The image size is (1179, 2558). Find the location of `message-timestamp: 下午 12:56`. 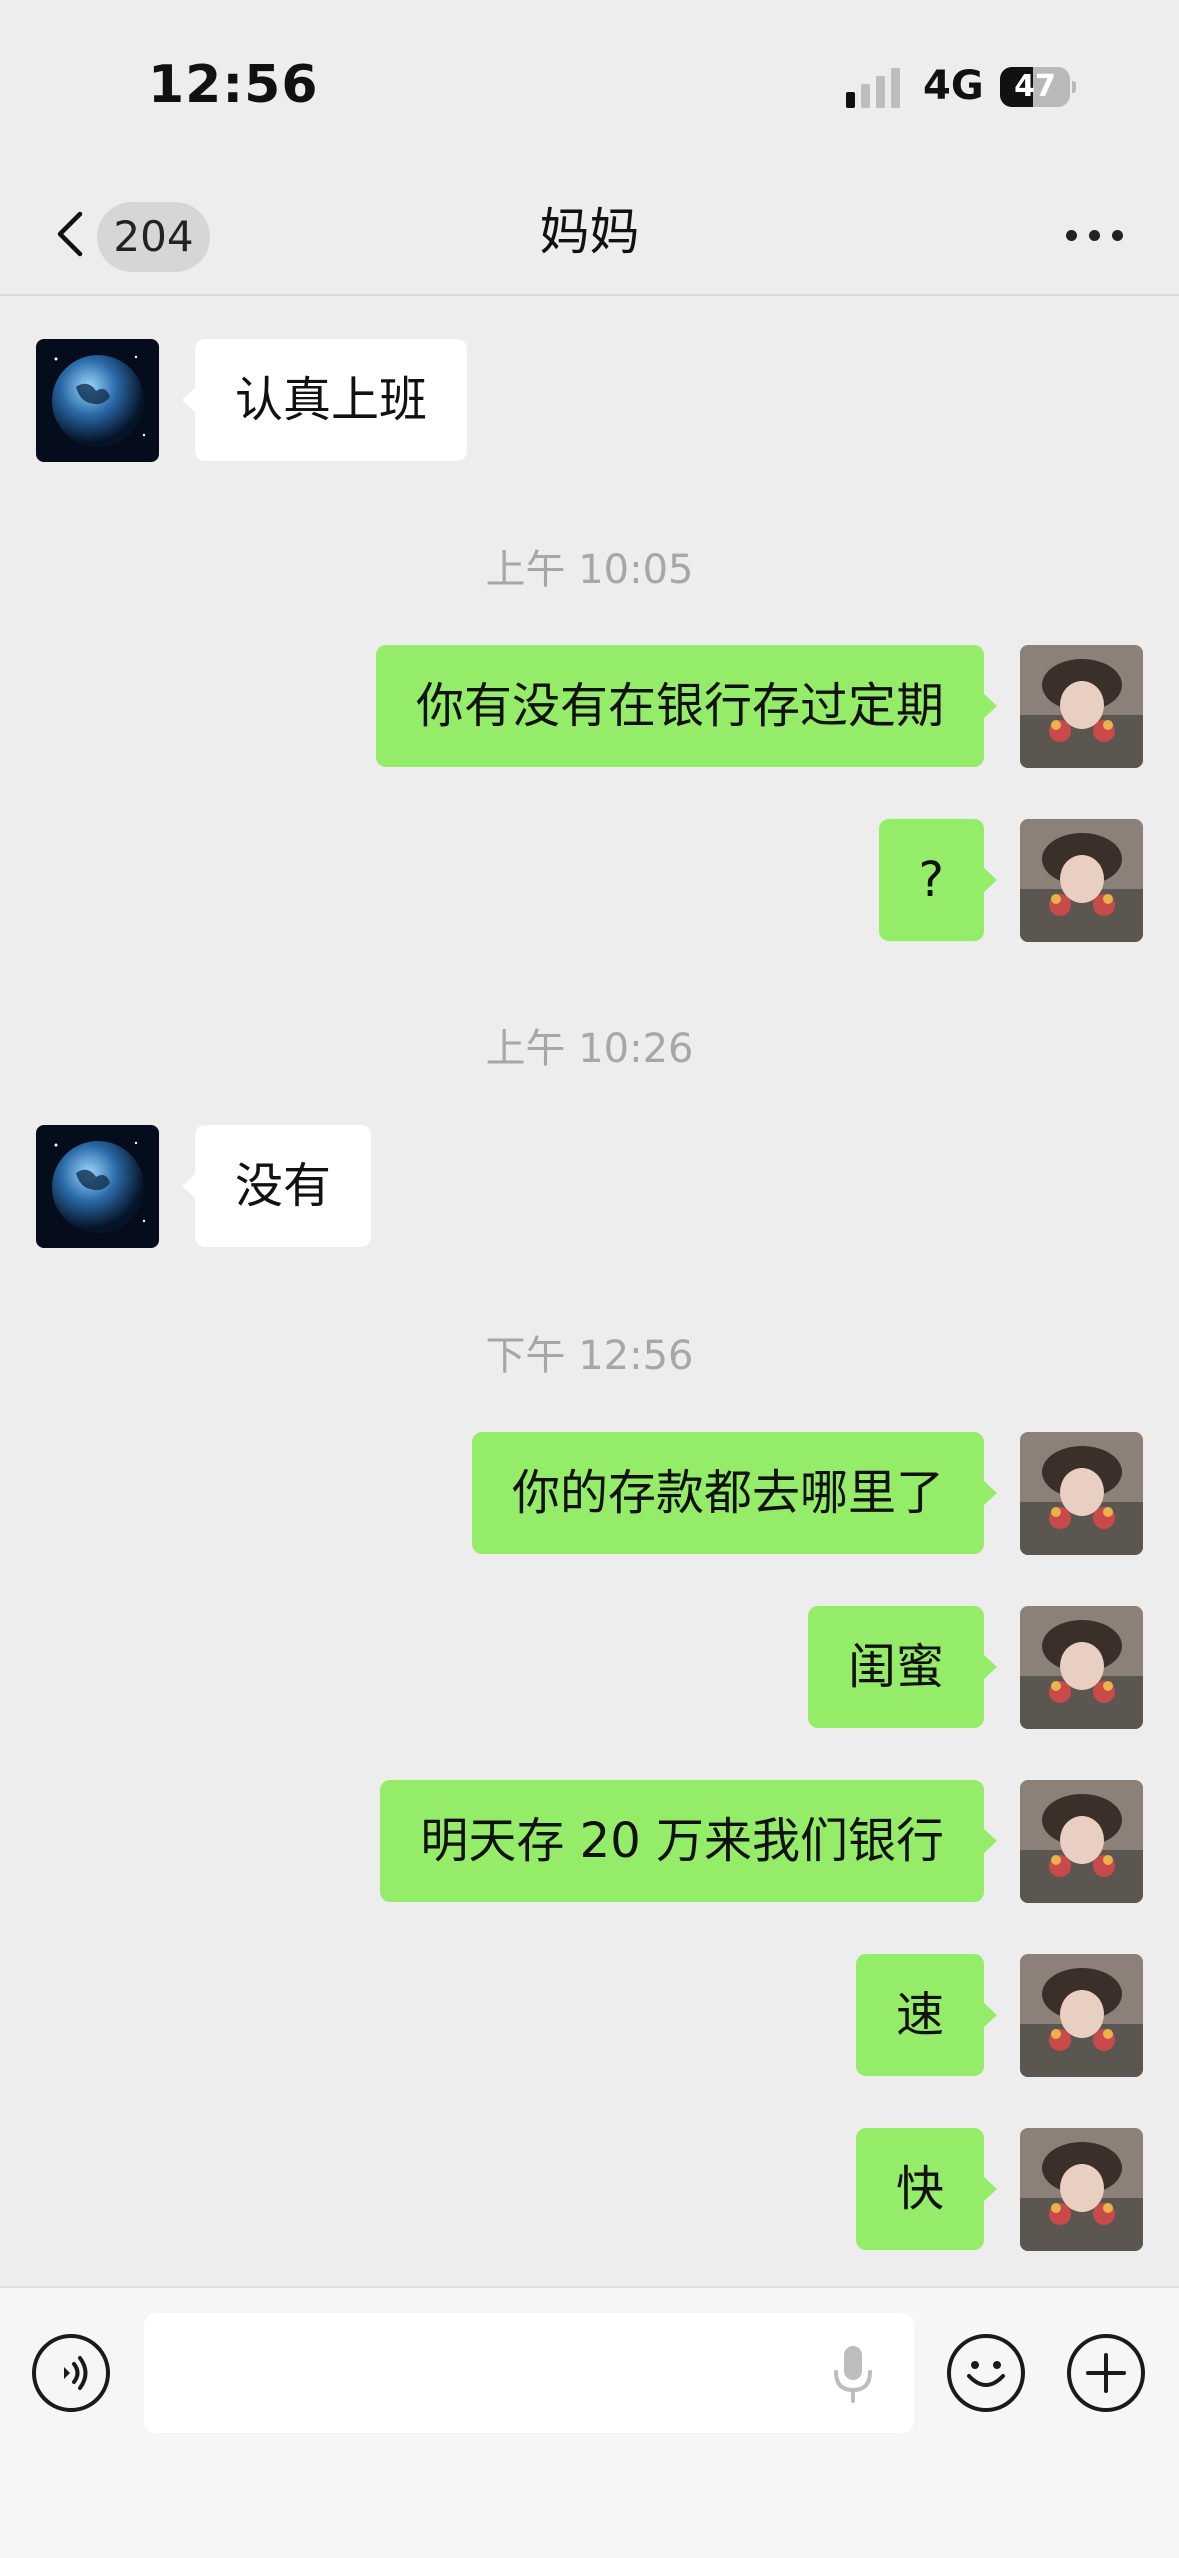

message-timestamp: 下午 12:56 is located at coordinates (589, 1356).